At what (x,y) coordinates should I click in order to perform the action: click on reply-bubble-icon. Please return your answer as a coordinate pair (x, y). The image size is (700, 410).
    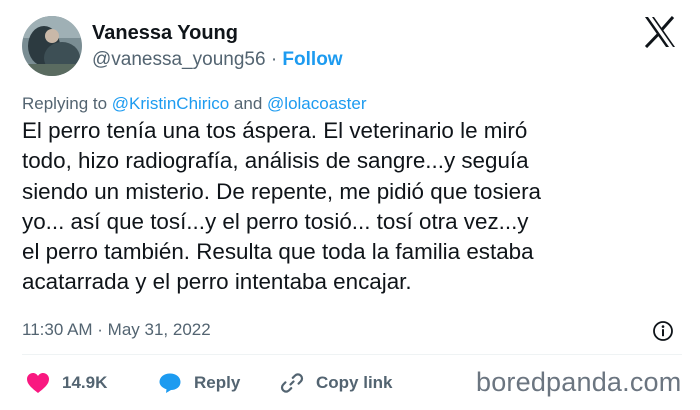
    Looking at the image, I should click on (170, 383).